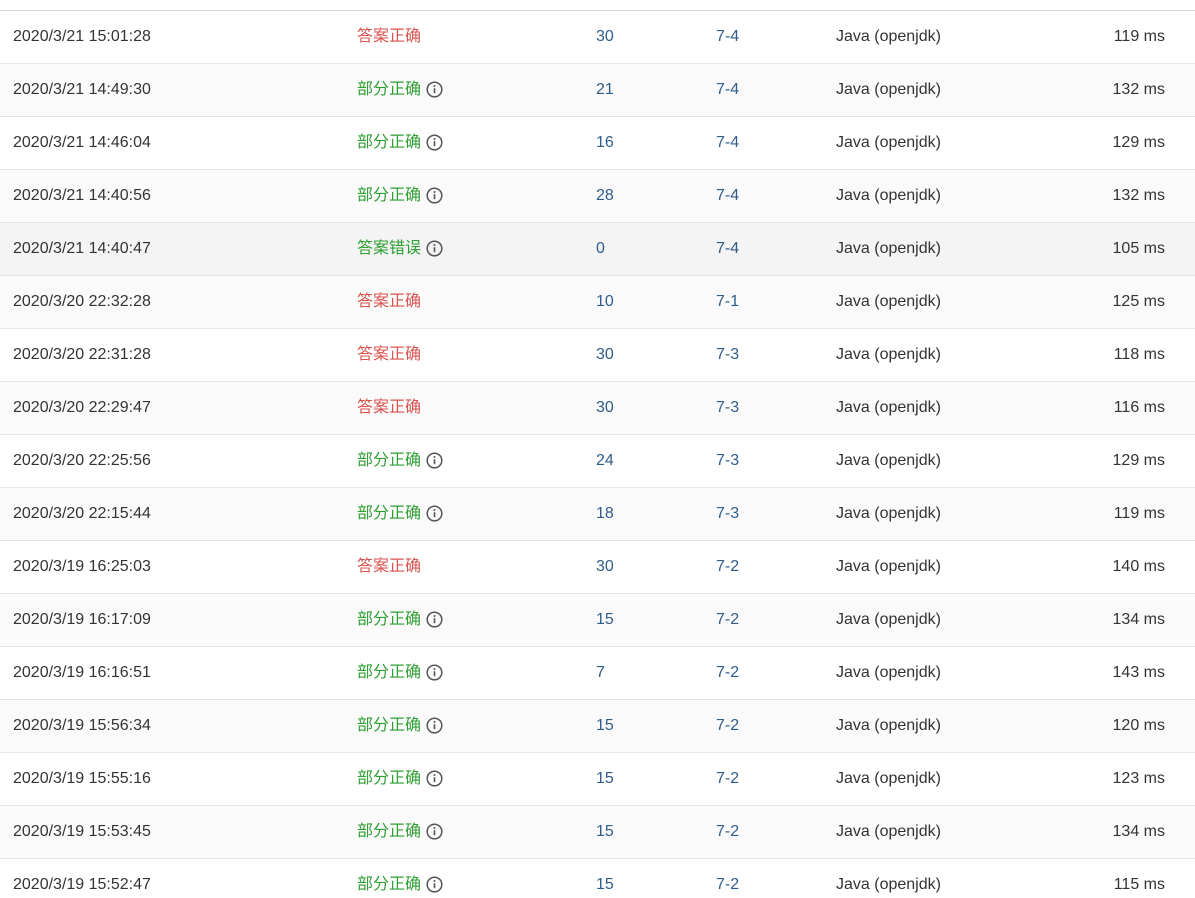  What do you see at coordinates (82, 725) in the screenshot?
I see `submit-time: 2020/3/19 15:56:34` at bounding box center [82, 725].